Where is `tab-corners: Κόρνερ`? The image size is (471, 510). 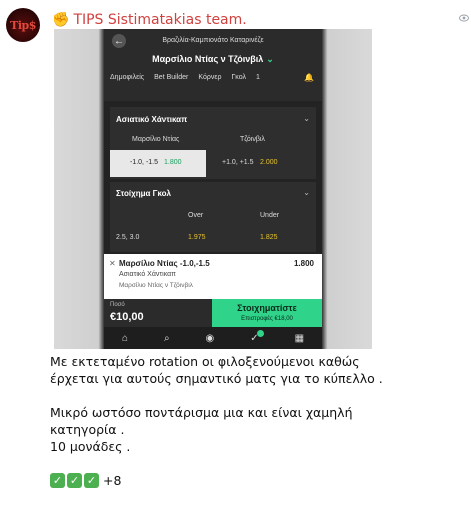 tab-corners: Κόρνερ is located at coordinates (210, 77).